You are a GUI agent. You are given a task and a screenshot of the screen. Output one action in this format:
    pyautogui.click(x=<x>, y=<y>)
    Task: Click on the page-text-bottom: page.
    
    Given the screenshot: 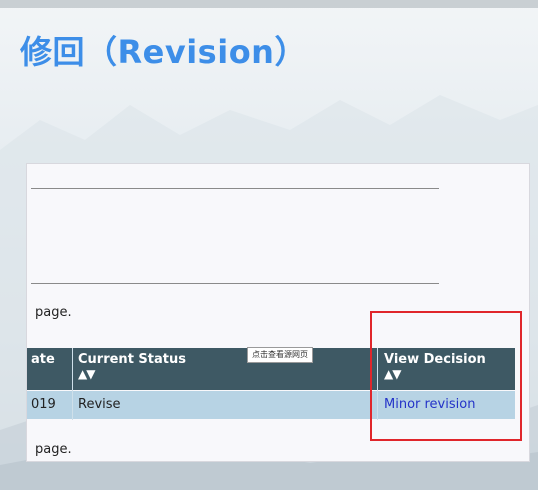 What is the action you would take?
    pyautogui.click(x=53, y=449)
    